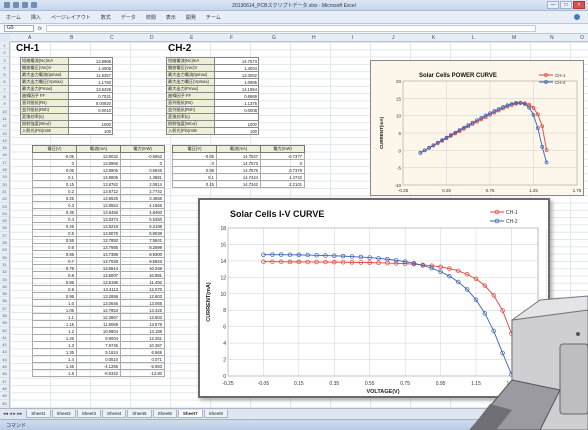  I want to click on sheet-tab: Sheet3, so click(89, 414).